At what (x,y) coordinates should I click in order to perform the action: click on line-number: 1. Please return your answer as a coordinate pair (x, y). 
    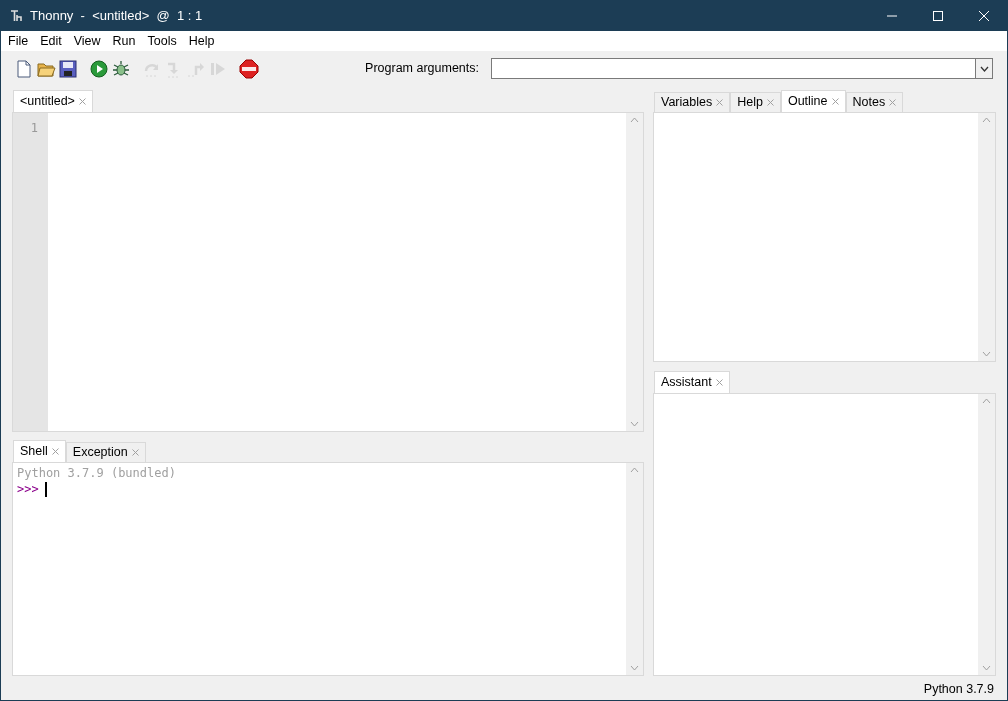
    Looking at the image, I should click on (34, 128).